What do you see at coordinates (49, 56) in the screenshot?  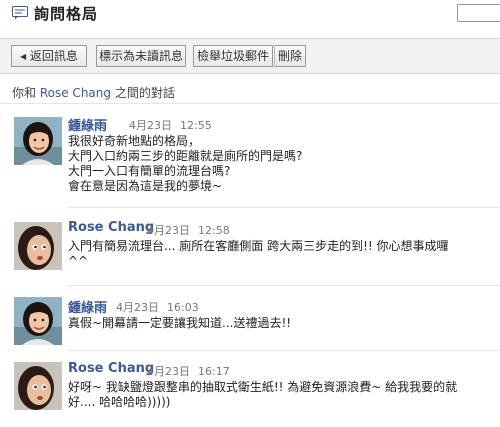 I see `back-to-messages-button: ◂ 返回訊息` at bounding box center [49, 56].